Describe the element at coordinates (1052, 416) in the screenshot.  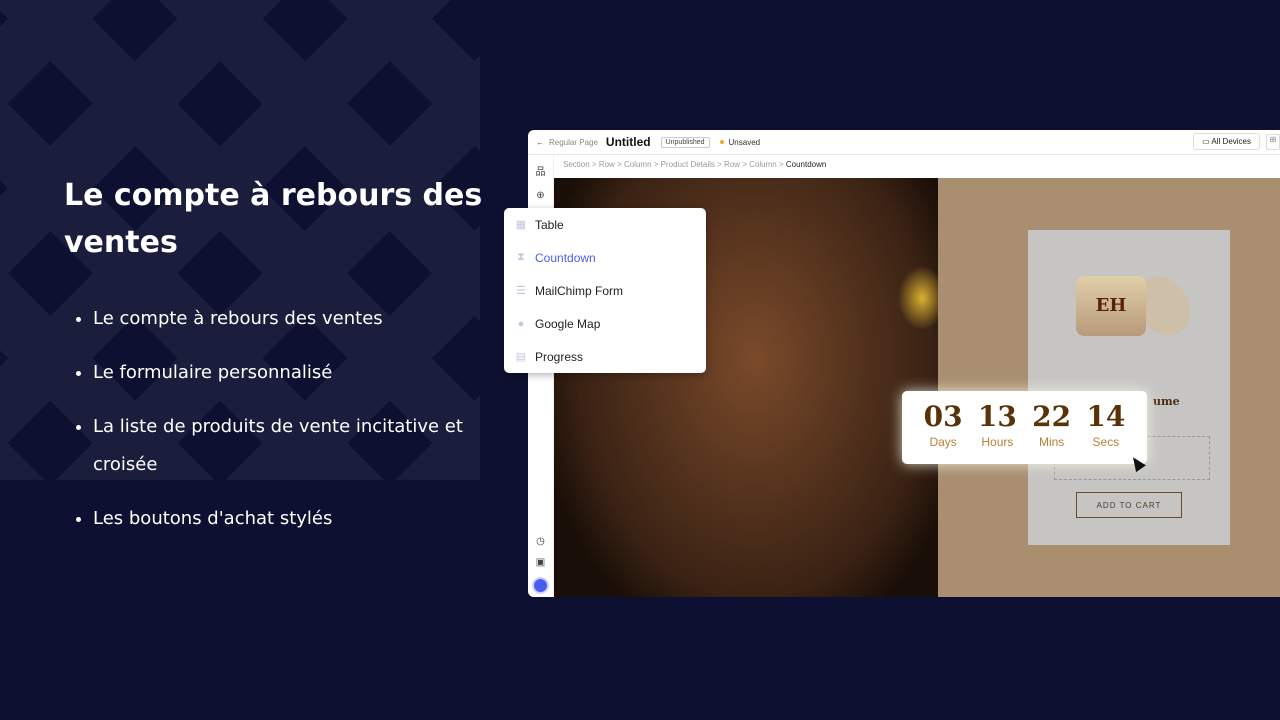
I see `countdown-value: 22` at that location.